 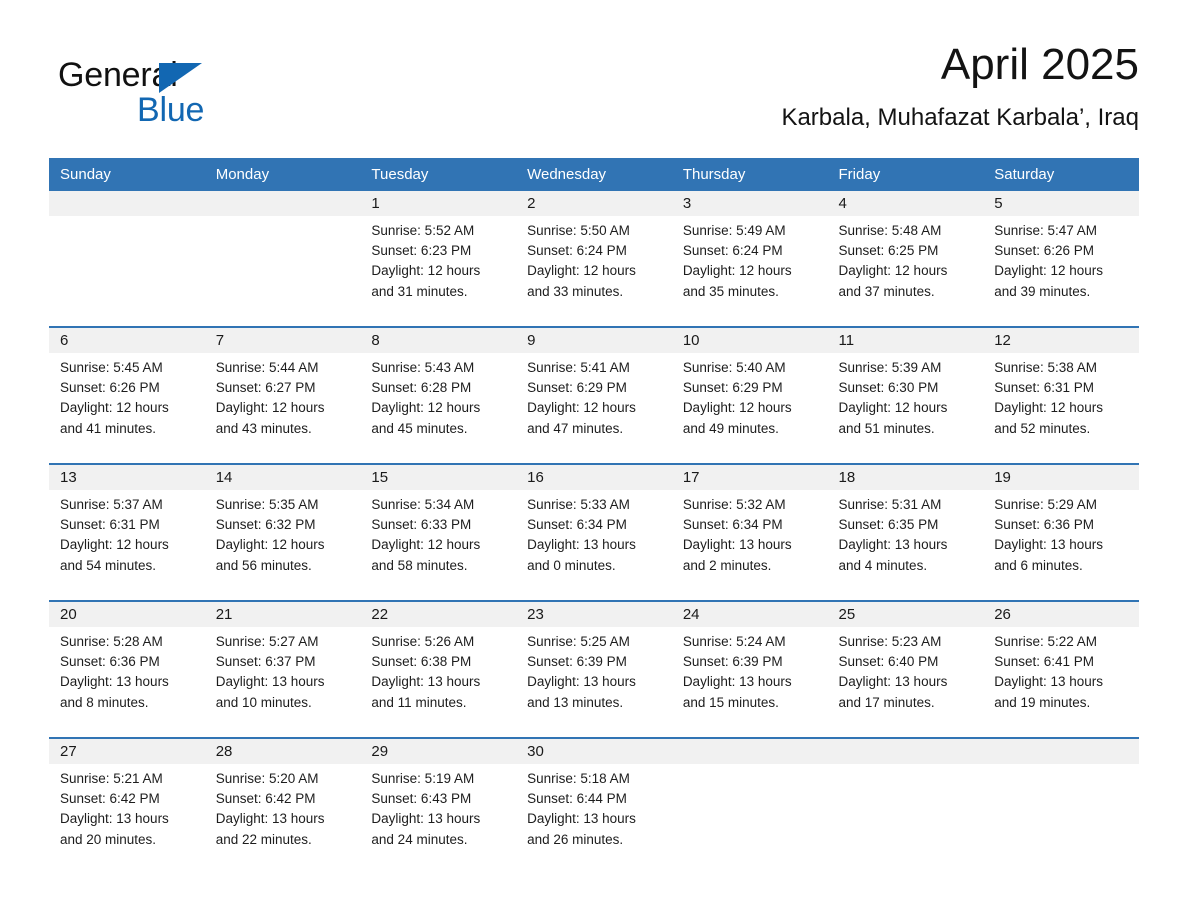 I want to click on daylight-text-line2: and 33 minutes., so click(x=575, y=291).